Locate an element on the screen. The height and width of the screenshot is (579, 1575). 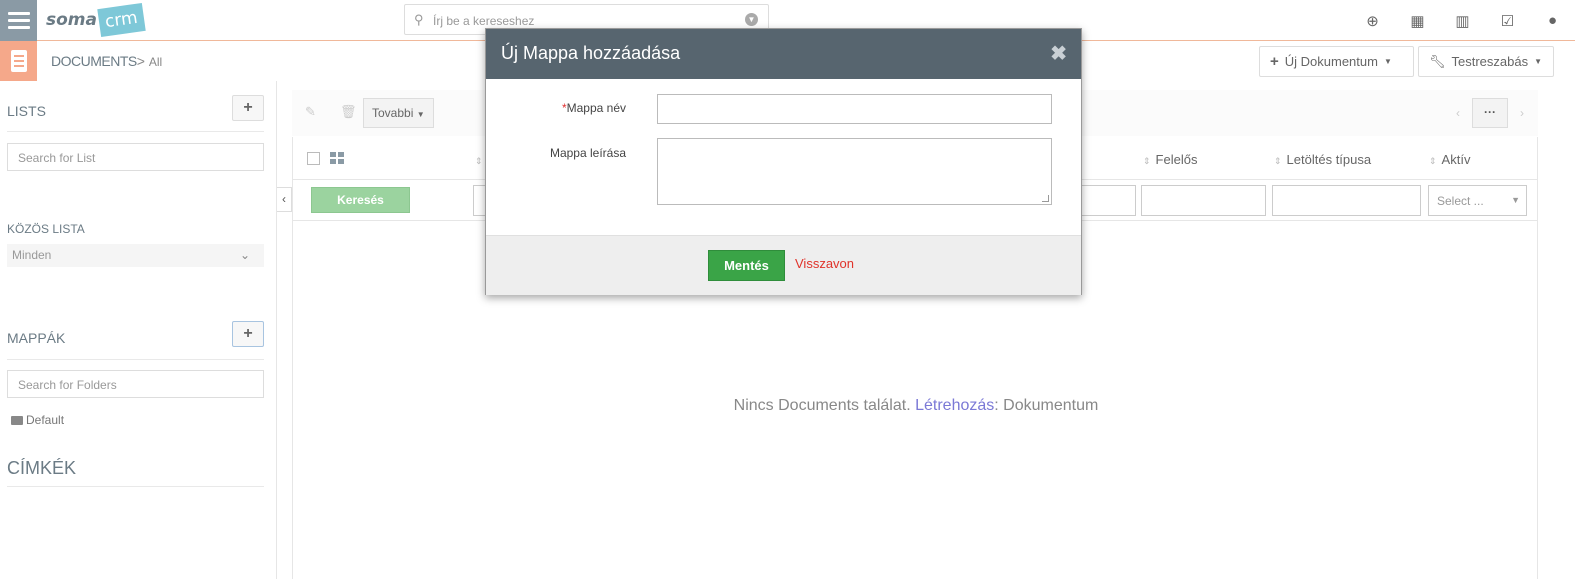
create-link: Létrehozás is located at coordinates (954, 405).